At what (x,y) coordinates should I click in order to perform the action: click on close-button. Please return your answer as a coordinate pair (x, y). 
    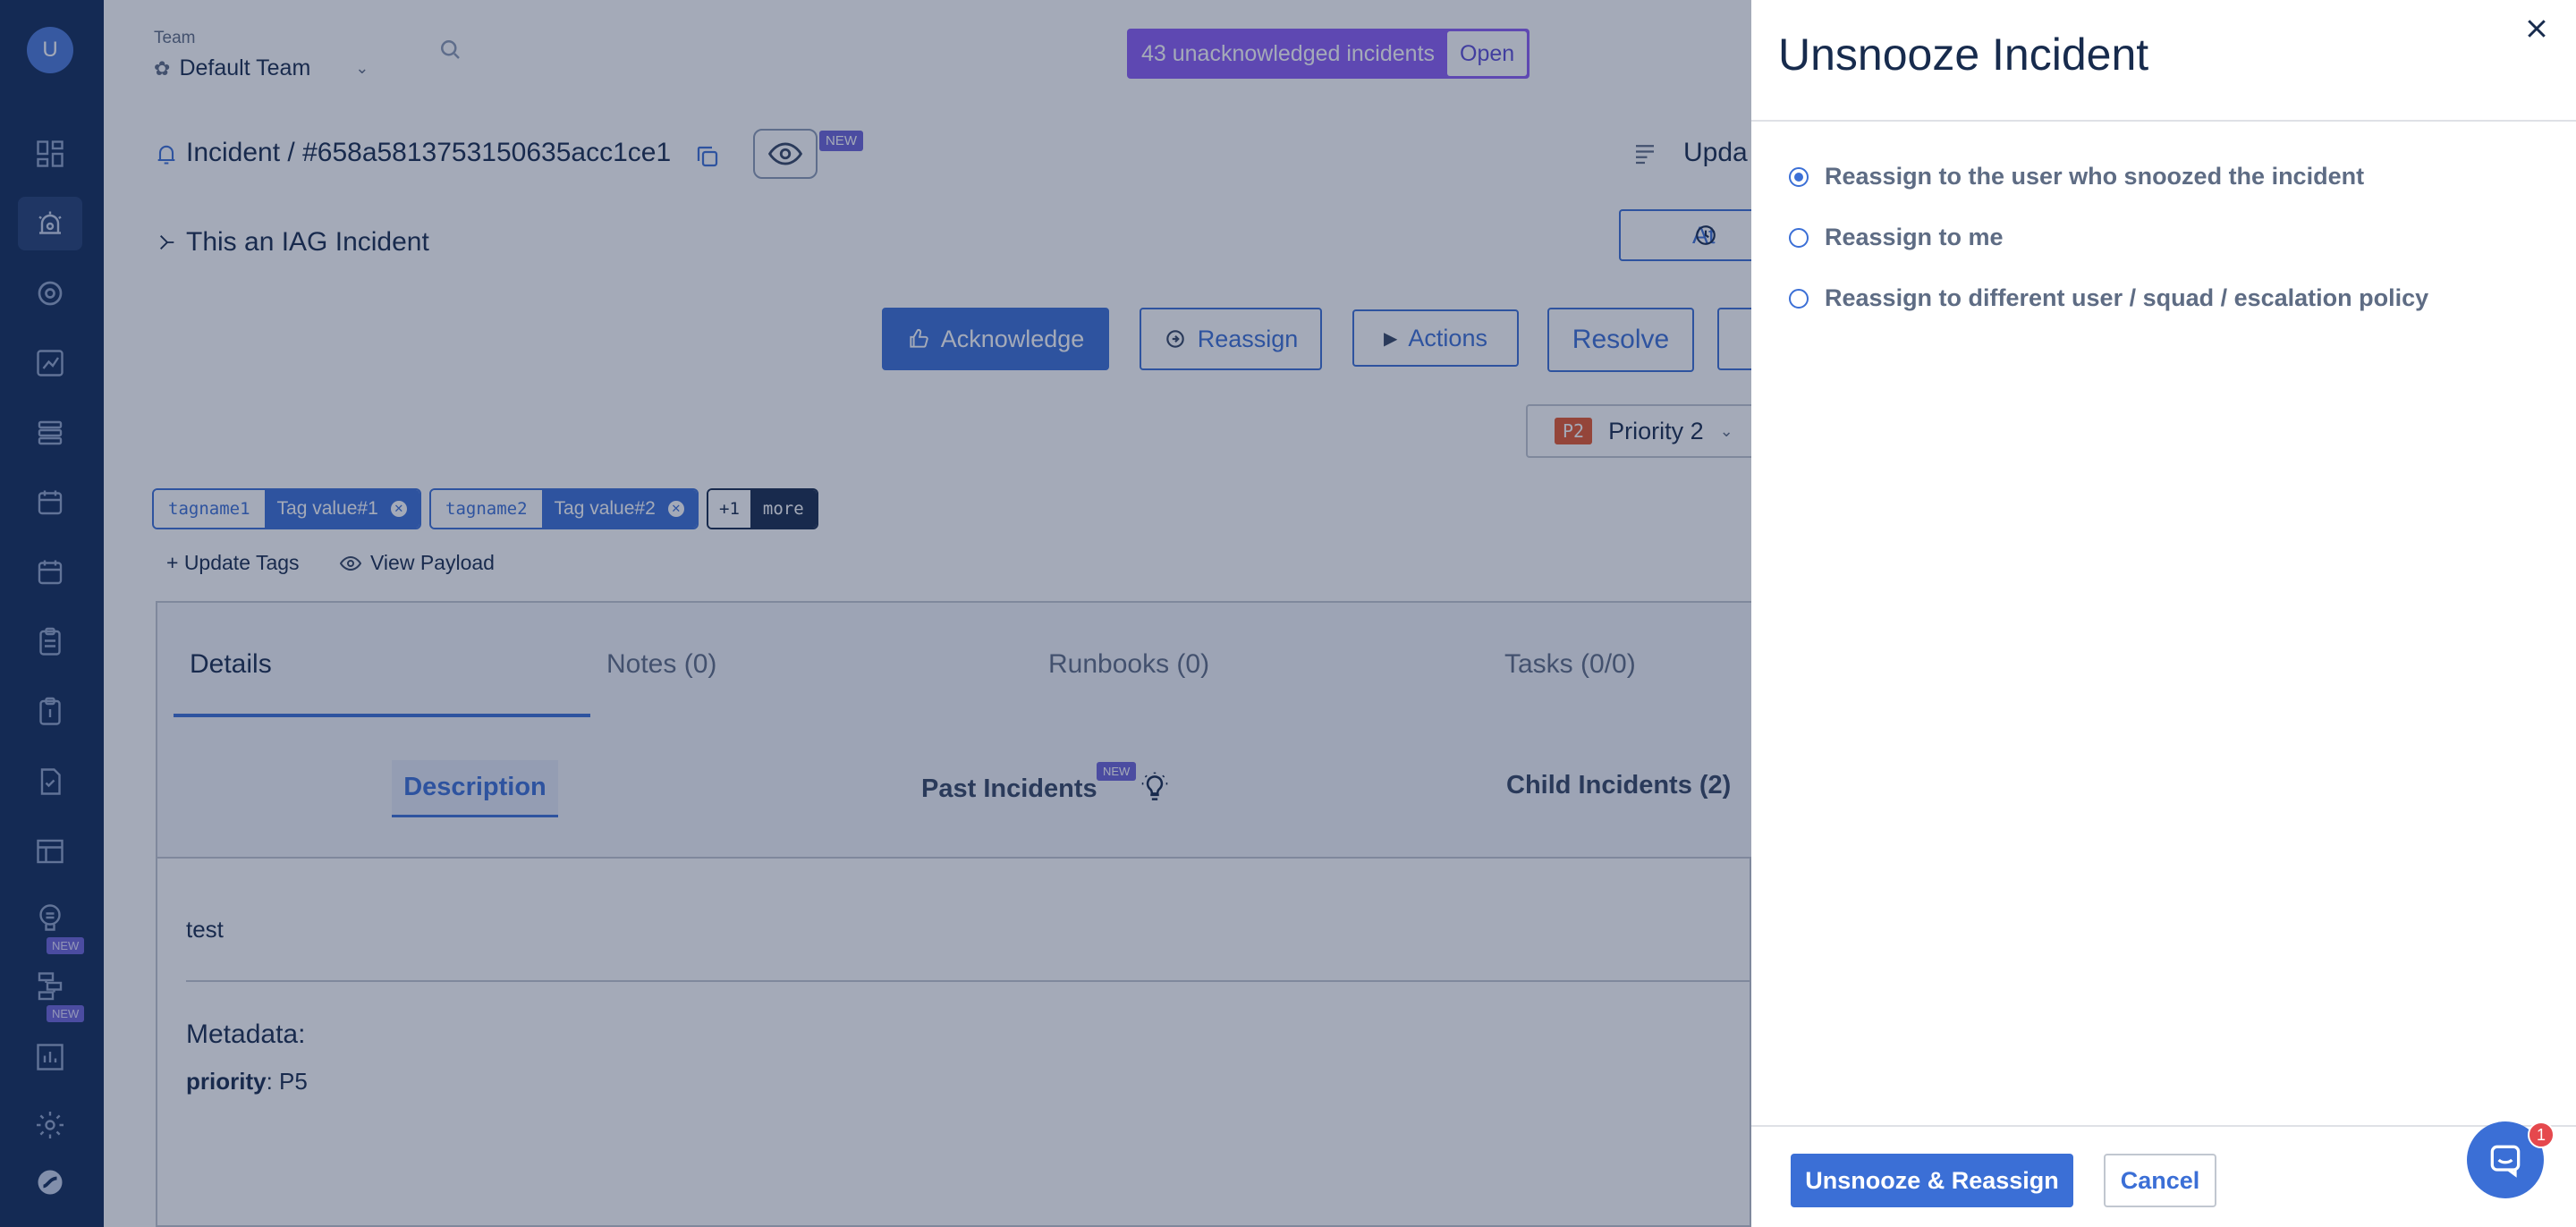
    Looking at the image, I should click on (2537, 29).